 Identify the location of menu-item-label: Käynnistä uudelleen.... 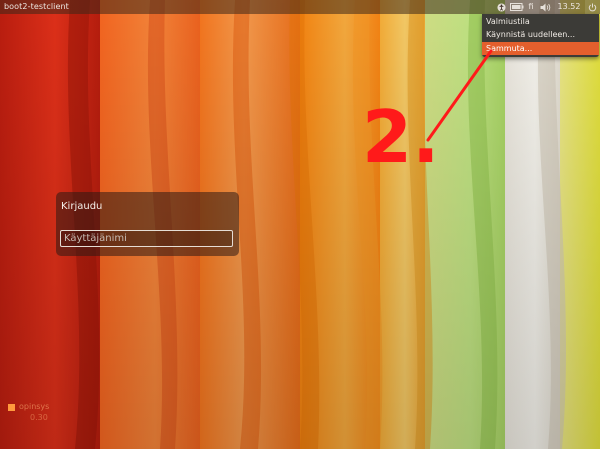
(530, 34).